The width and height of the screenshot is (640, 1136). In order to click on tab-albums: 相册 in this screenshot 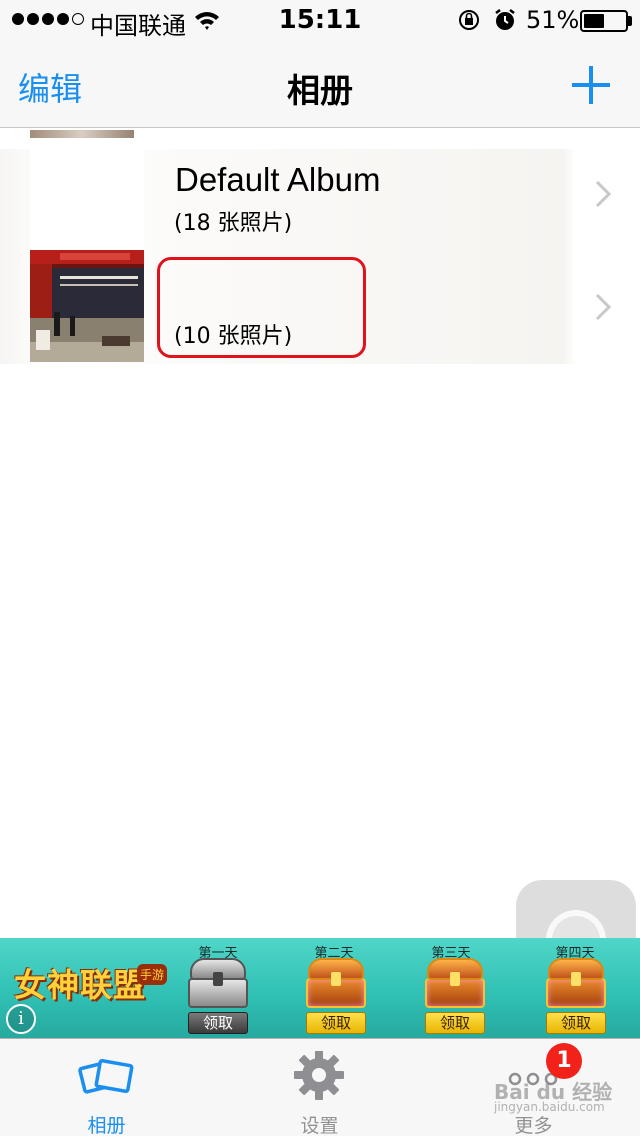, I will do `click(106, 1087)`.